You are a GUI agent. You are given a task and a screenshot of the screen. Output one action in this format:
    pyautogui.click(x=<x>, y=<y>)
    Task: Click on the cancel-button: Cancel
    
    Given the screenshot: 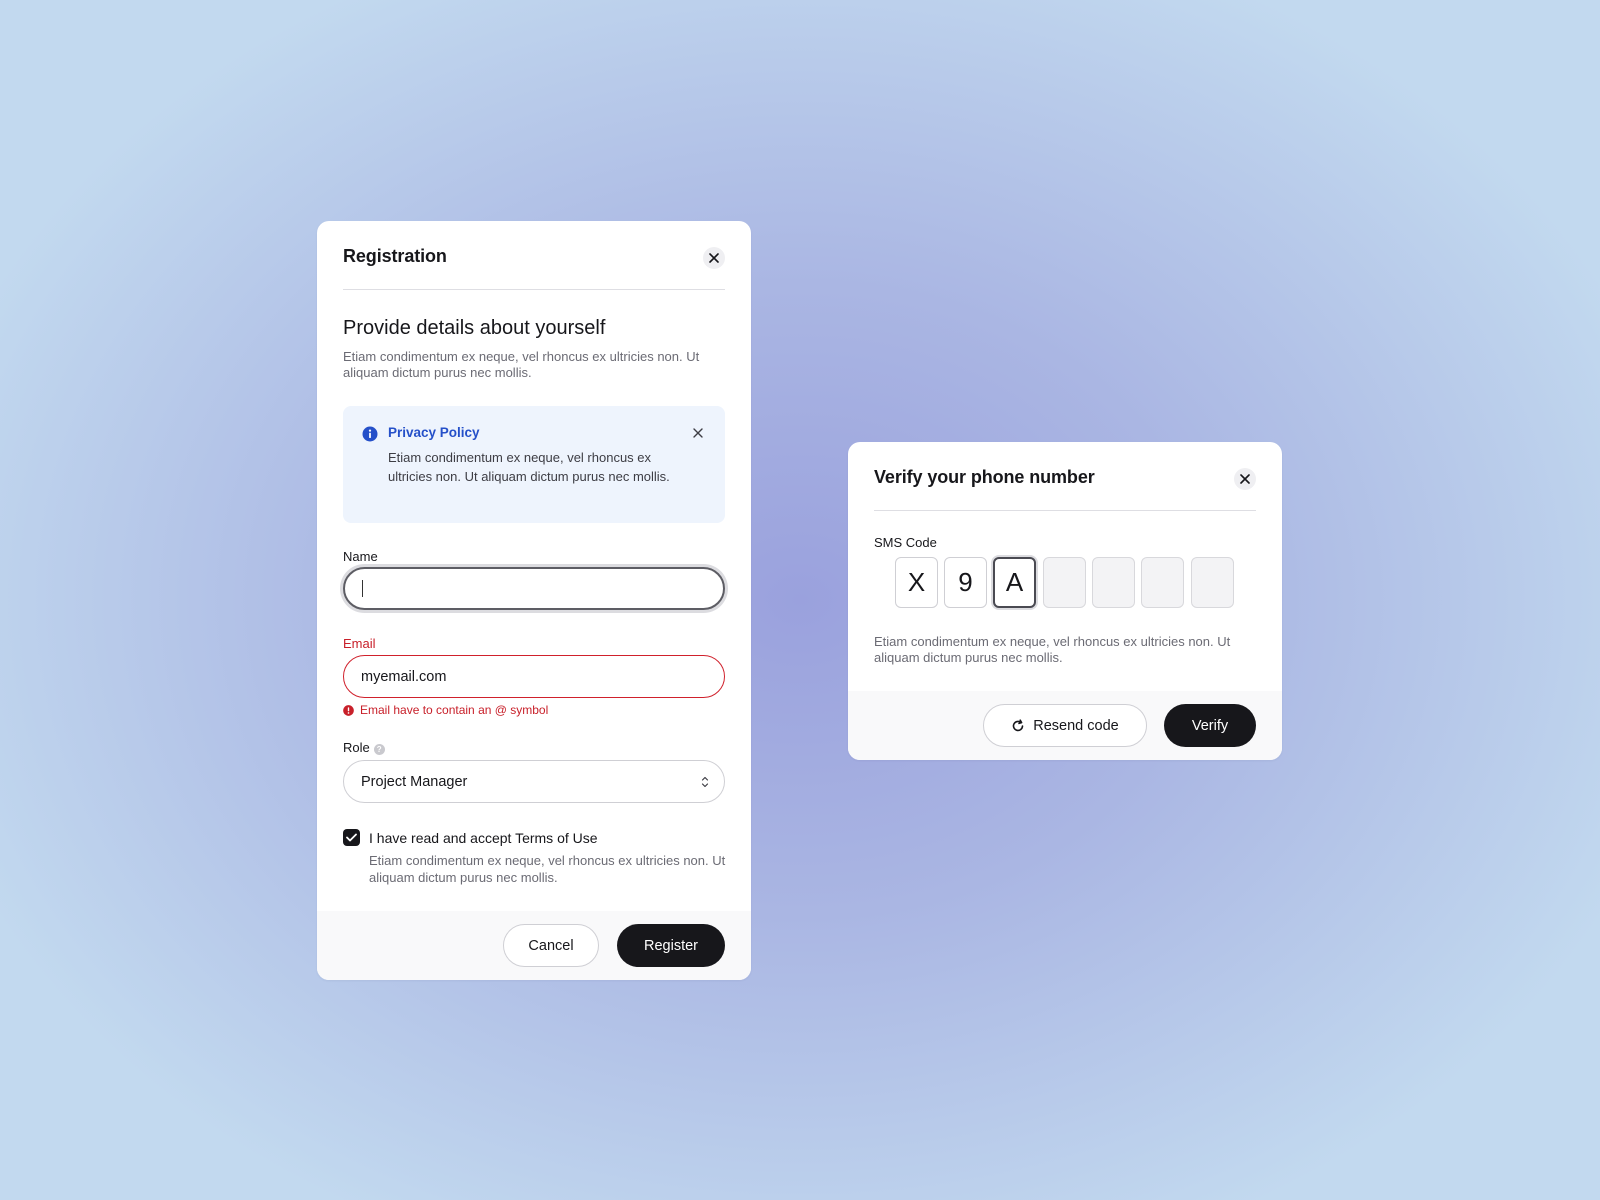 What is the action you would take?
    pyautogui.click(x=551, y=945)
    